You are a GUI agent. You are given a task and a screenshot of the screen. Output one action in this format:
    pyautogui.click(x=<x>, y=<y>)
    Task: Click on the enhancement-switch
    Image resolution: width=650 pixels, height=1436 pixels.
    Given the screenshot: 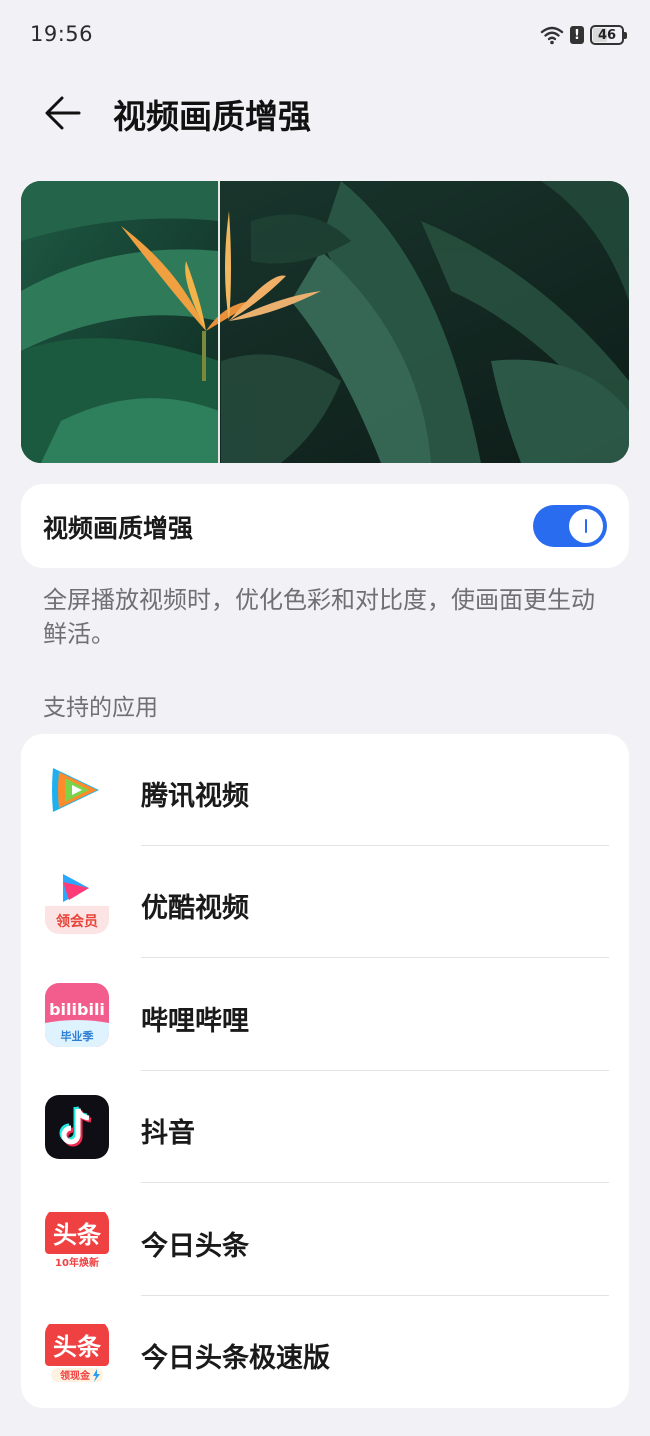 What is the action you would take?
    pyautogui.click(x=570, y=526)
    